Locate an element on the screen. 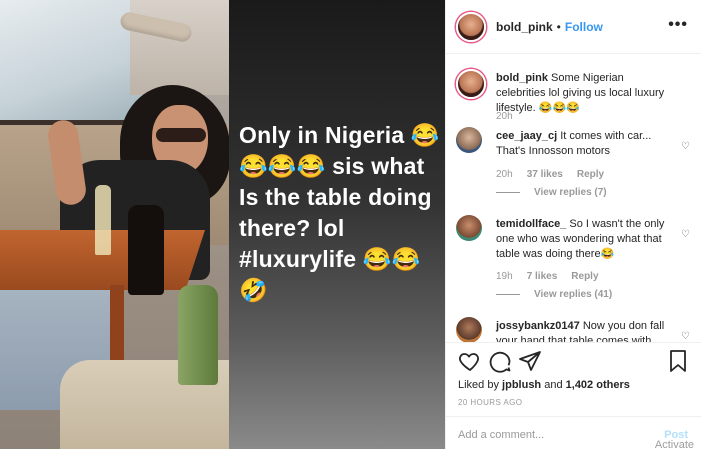 This screenshot has height=449, width=701. comment-icon is located at coordinates (500, 361).